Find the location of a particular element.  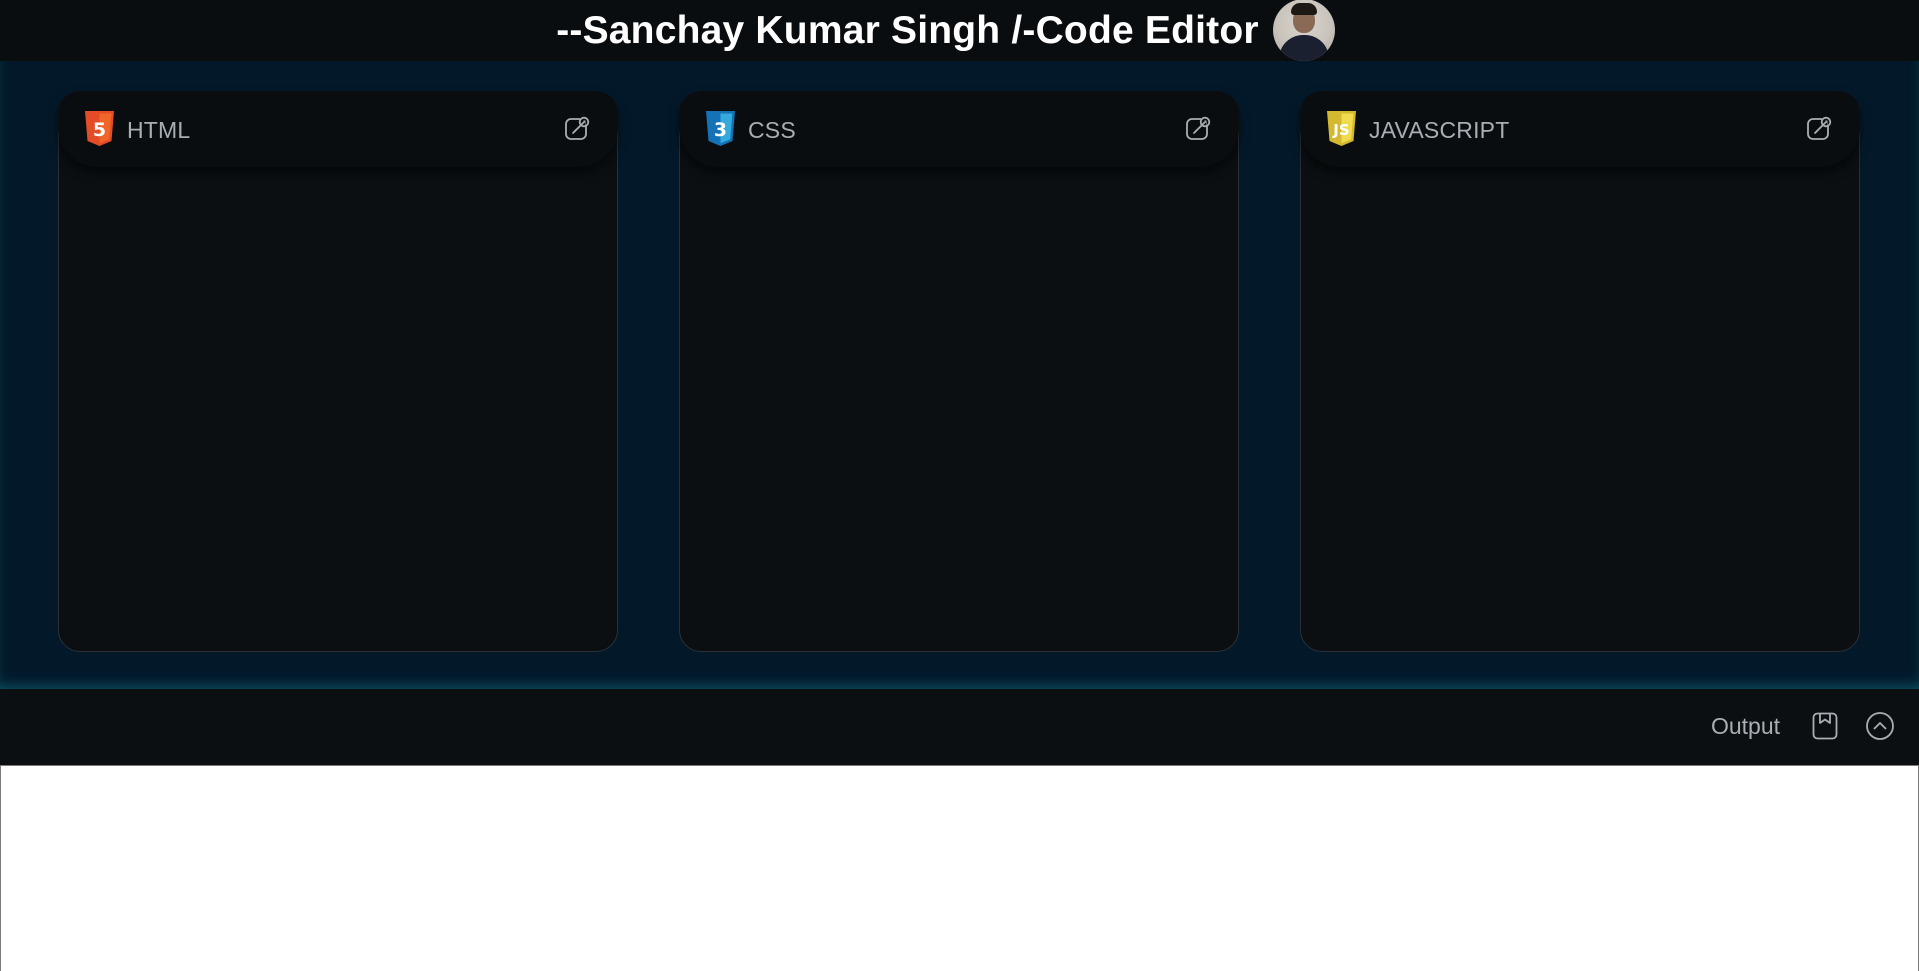

app-header: --Sanchay Kumar Singh /-Code Editor is located at coordinates (959, 30).